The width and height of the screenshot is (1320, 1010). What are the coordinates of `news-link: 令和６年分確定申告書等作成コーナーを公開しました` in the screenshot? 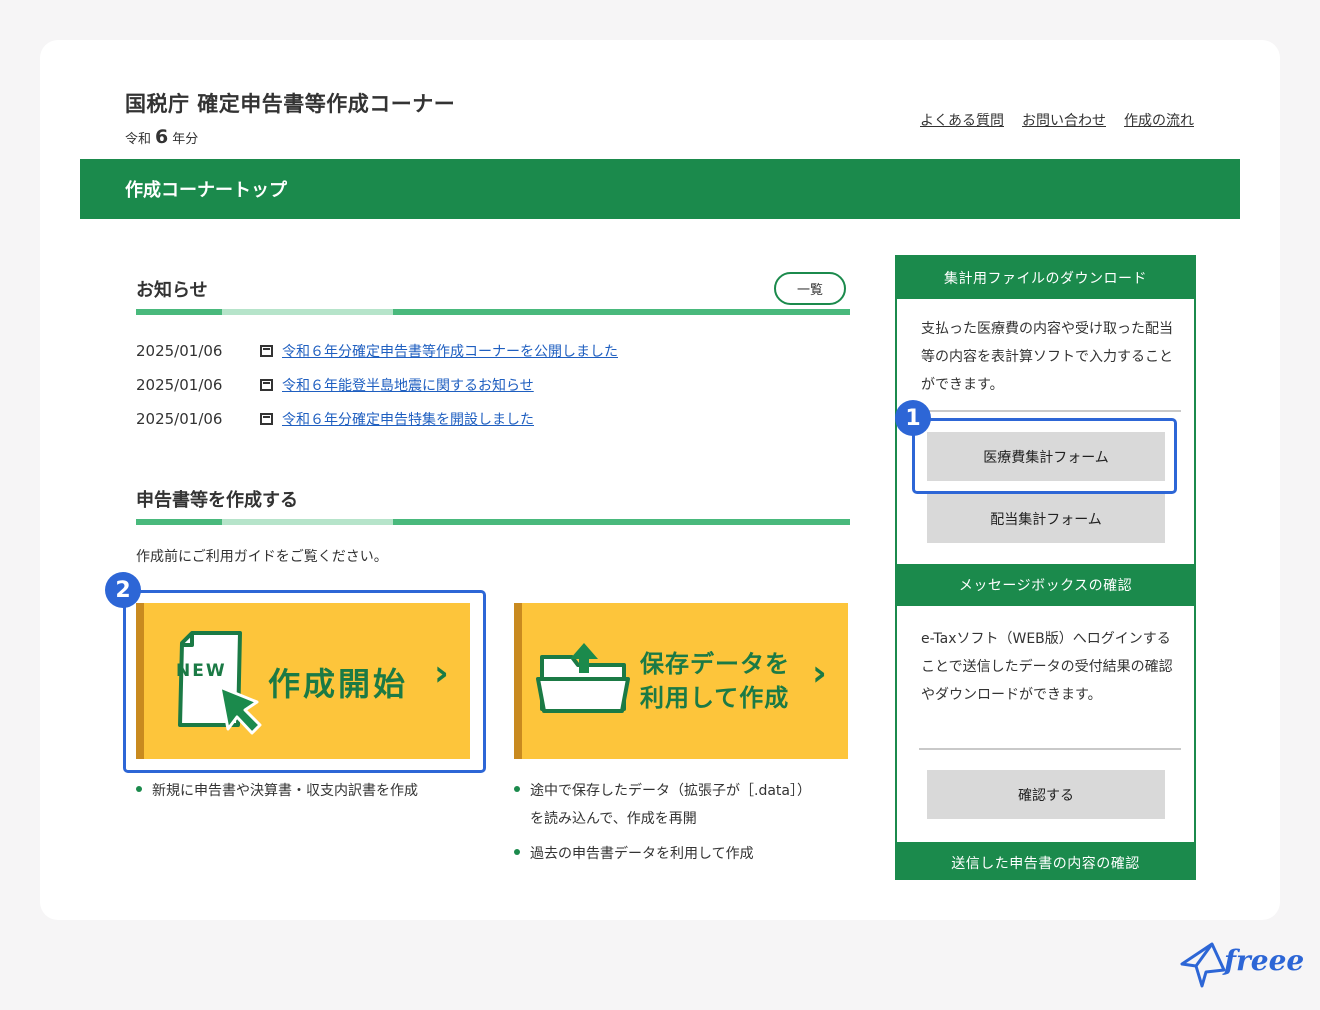 It's located at (450, 351).